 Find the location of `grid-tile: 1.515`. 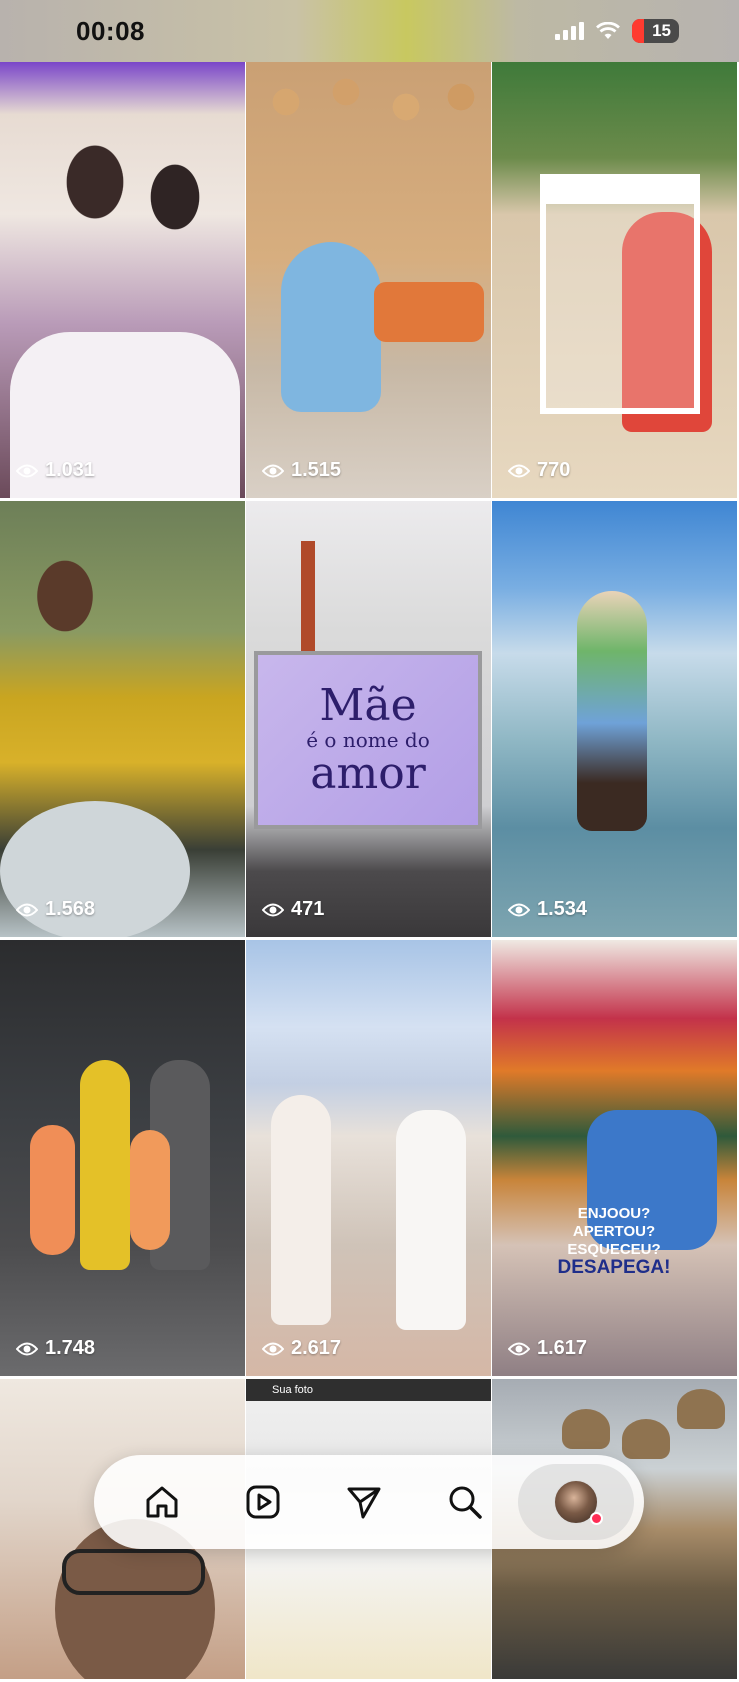

grid-tile: 1.515 is located at coordinates (369, 280).